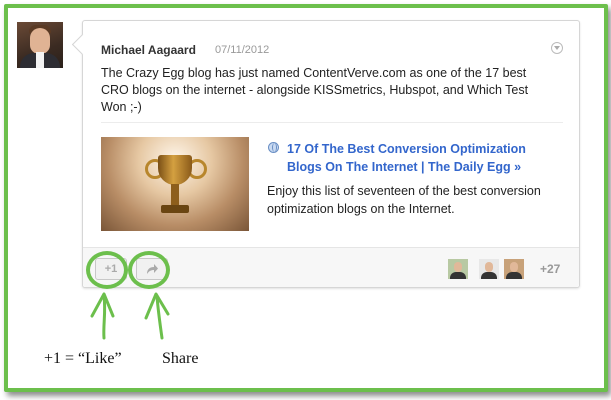 Image resolution: width=611 pixels, height=400 pixels. Describe the element at coordinates (180, 358) in the screenshot. I see `share-annotation: Share` at that location.